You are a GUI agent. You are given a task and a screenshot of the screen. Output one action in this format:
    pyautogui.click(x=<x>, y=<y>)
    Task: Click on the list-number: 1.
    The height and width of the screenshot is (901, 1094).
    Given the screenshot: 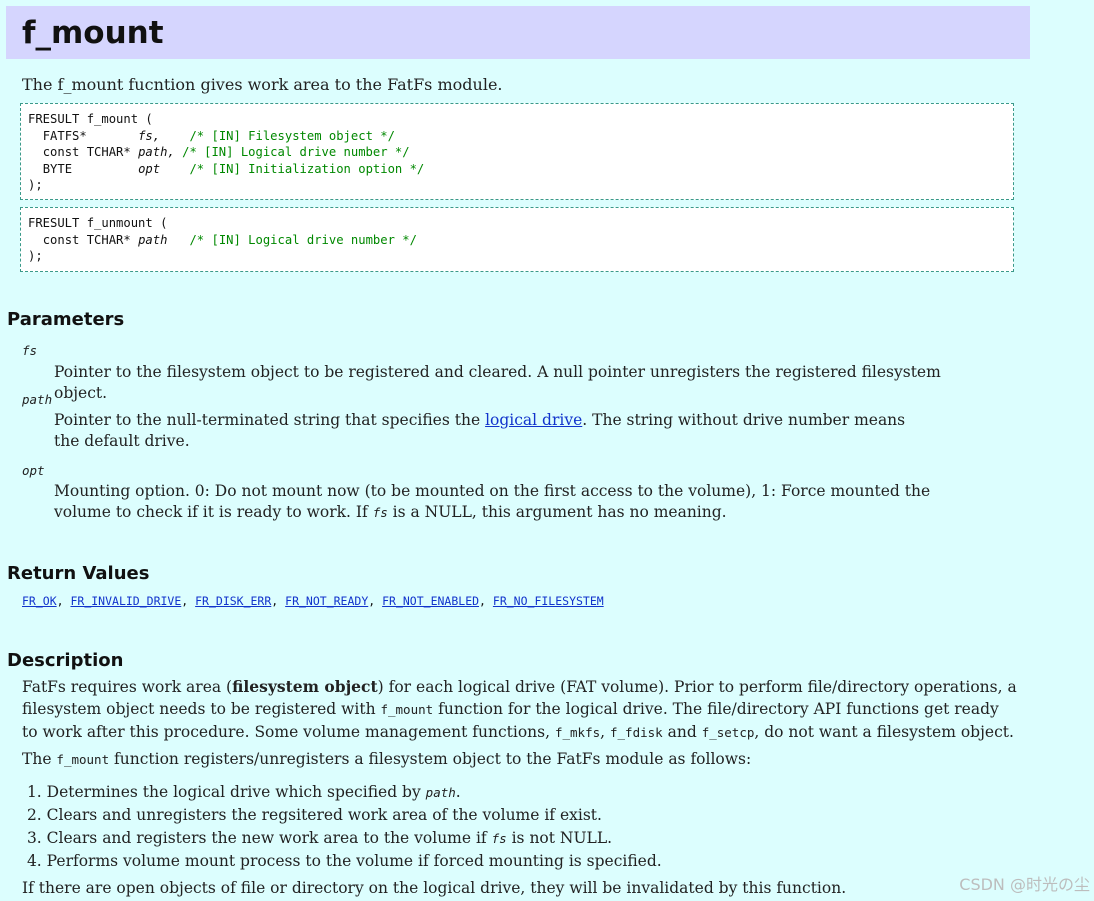 What is the action you would take?
    pyautogui.click(x=34, y=792)
    